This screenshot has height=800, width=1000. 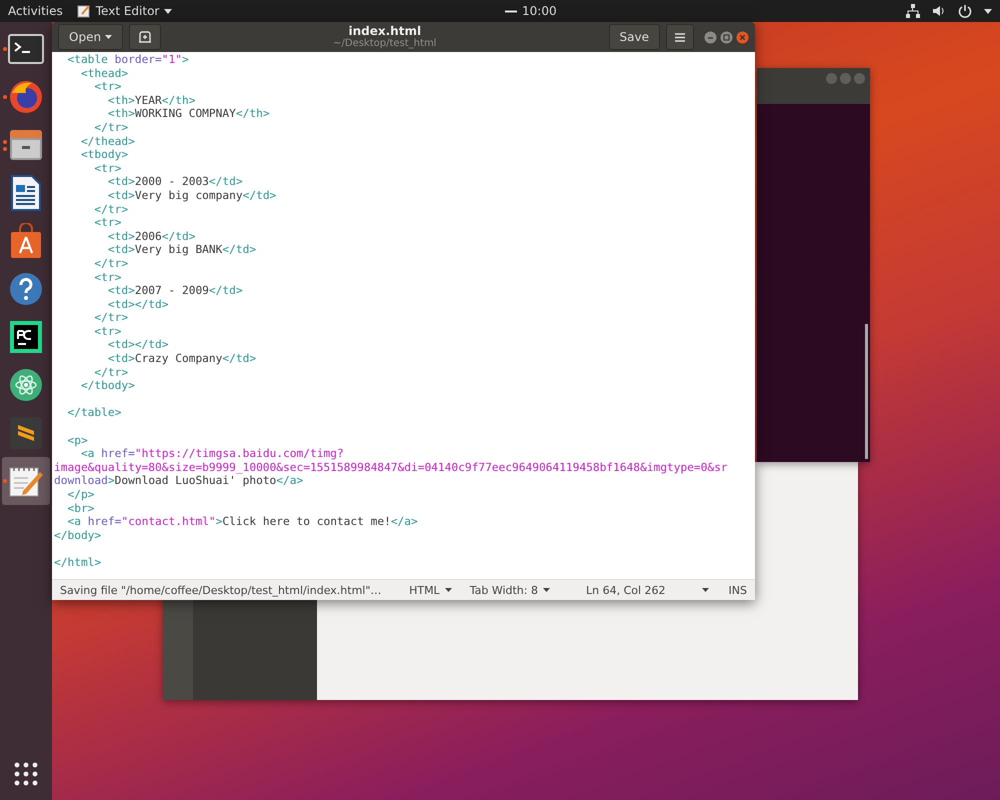 I want to click on scrollbar, so click(x=866, y=391).